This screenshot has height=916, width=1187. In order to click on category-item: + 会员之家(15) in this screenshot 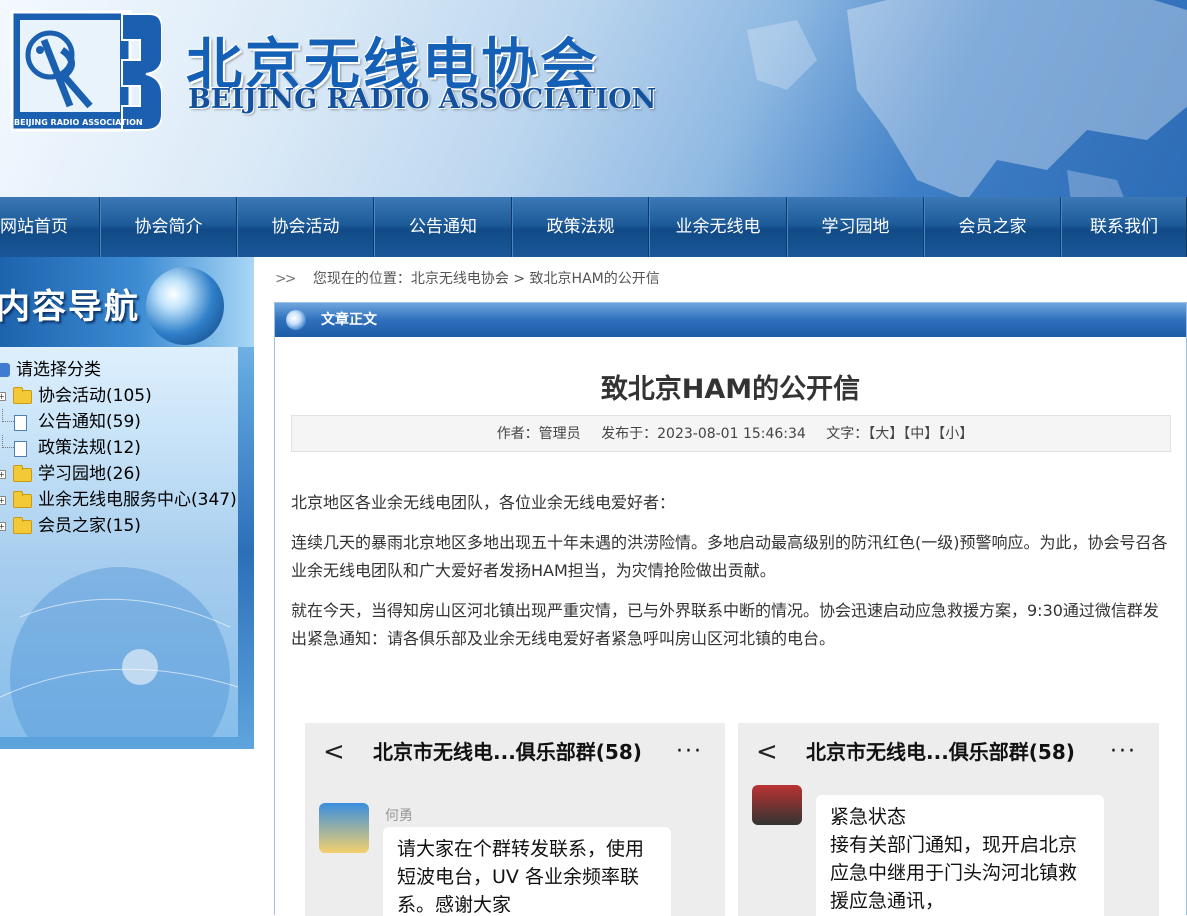, I will do `click(127, 526)`.